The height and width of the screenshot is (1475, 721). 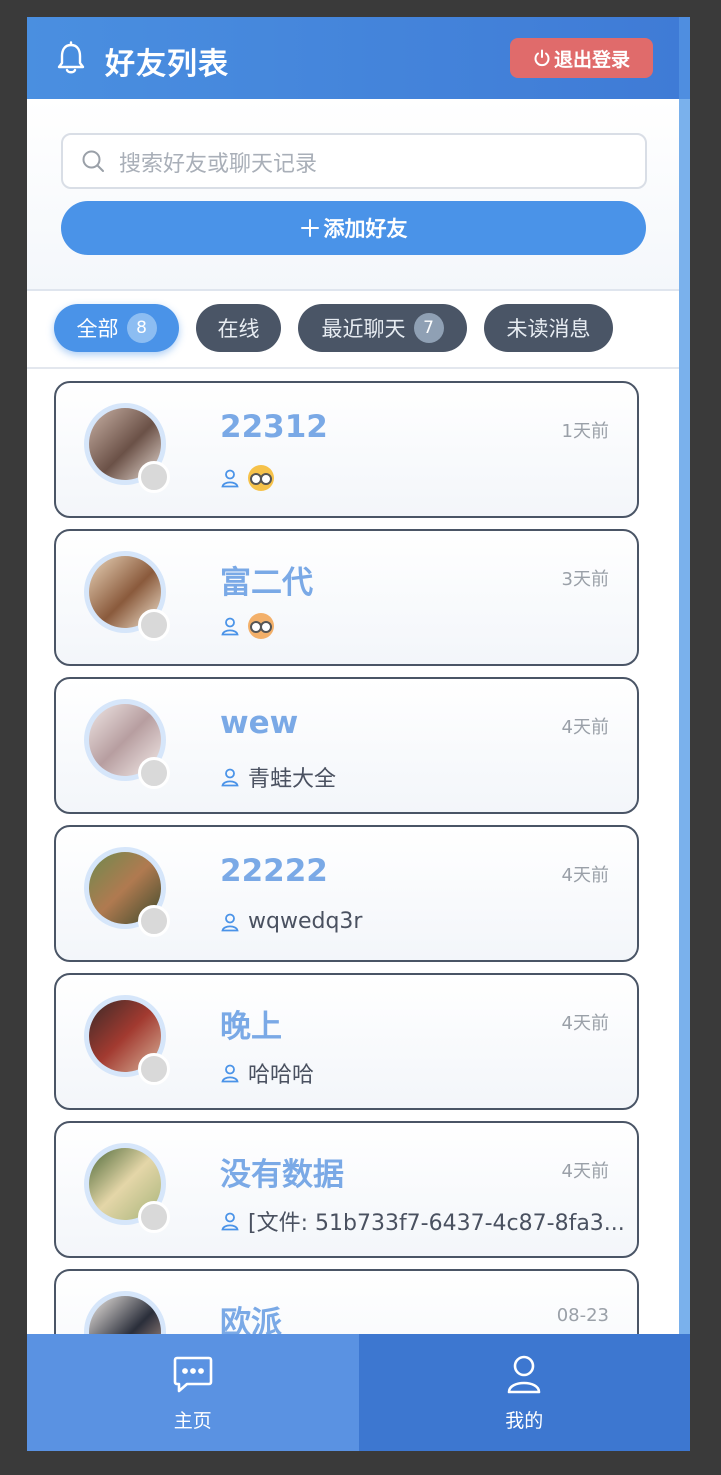 What do you see at coordinates (428, 328) in the screenshot?
I see `count-badge: 7` at bounding box center [428, 328].